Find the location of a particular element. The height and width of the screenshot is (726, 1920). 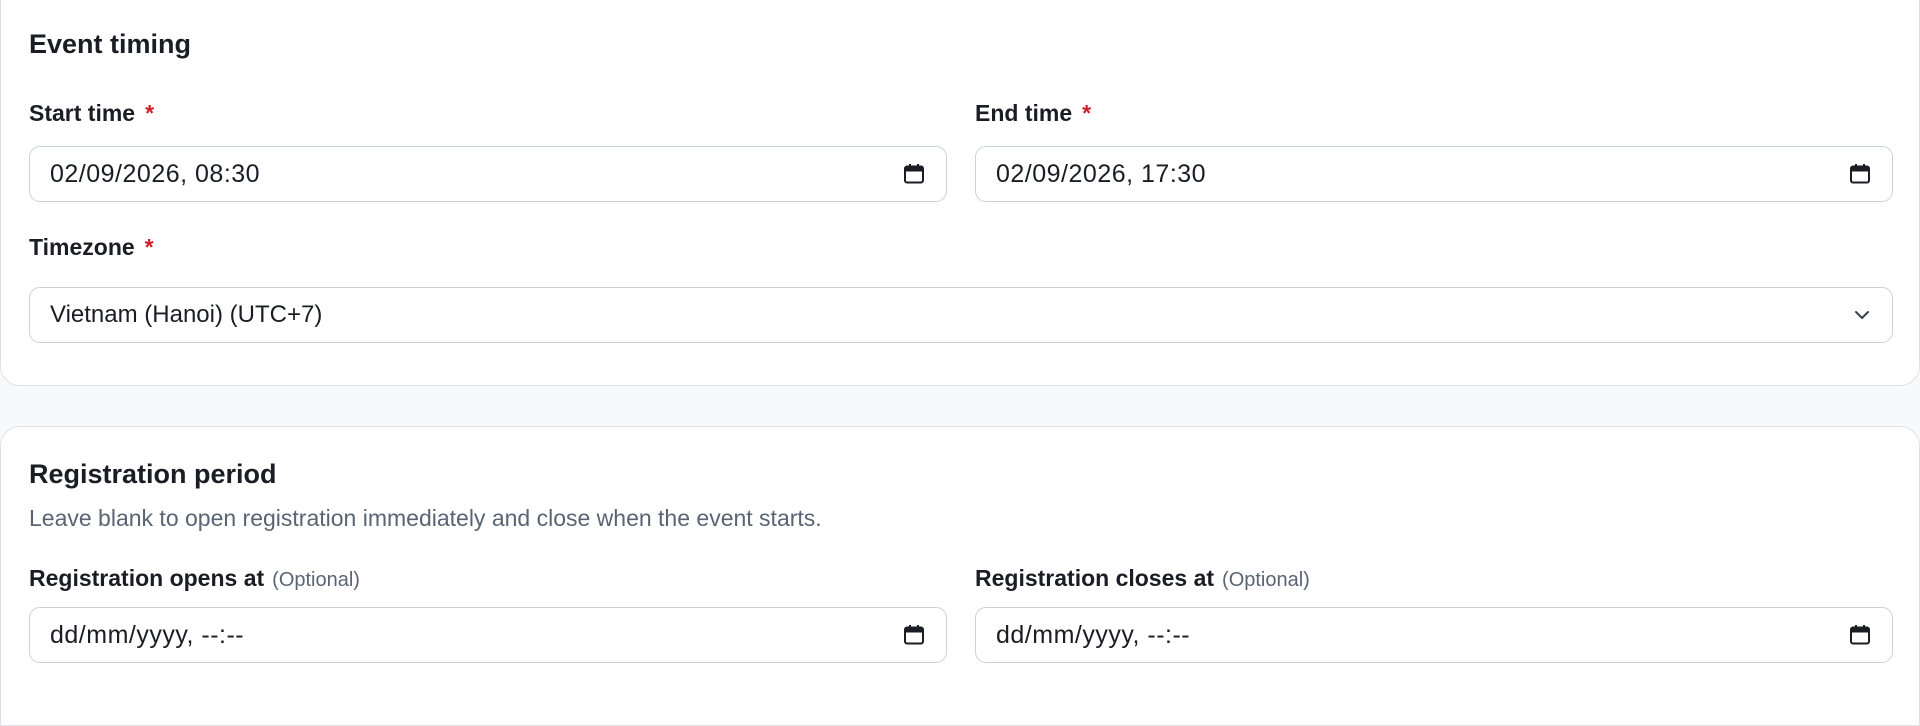

end-time-label: End time * is located at coordinates (1033, 113).